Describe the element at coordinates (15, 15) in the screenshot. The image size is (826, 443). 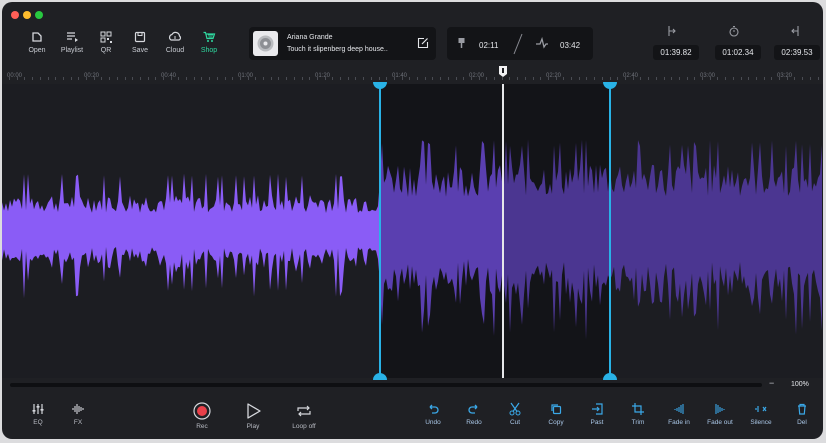
I see `close-window-button` at that location.